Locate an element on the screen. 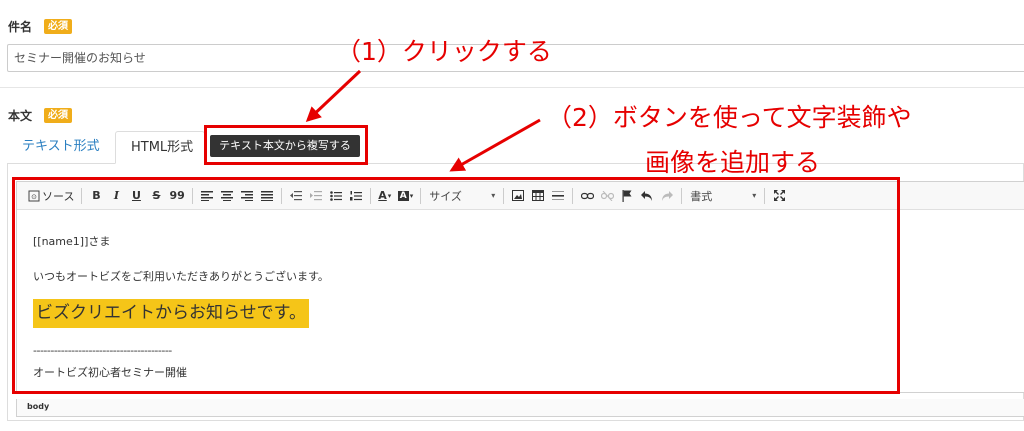  bullet-list-button is located at coordinates (336, 196).